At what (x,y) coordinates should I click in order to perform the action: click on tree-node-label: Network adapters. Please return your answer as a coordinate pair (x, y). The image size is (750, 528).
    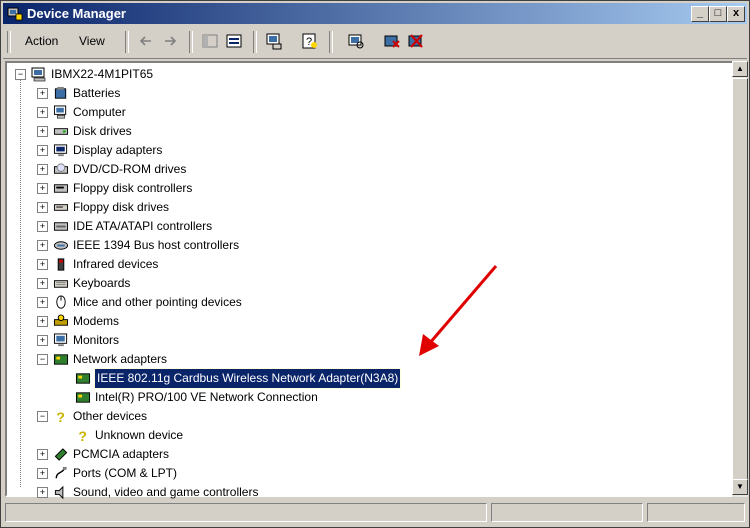
    Looking at the image, I should click on (120, 359).